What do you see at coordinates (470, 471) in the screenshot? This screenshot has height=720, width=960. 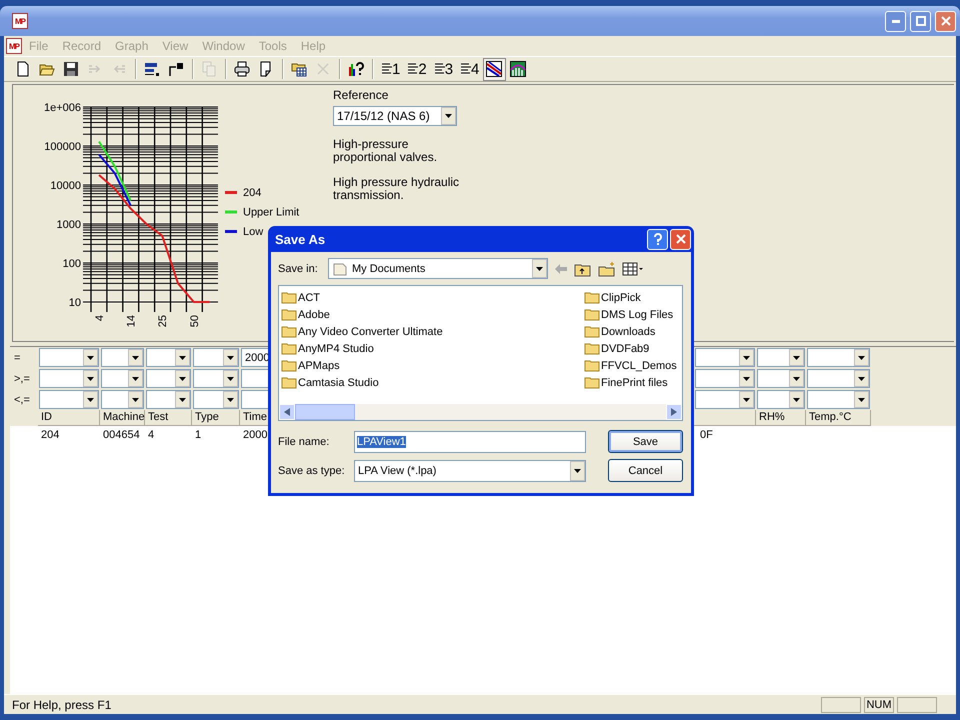 I see `file-type-dropdown: LPA View (*.lpa)` at bounding box center [470, 471].